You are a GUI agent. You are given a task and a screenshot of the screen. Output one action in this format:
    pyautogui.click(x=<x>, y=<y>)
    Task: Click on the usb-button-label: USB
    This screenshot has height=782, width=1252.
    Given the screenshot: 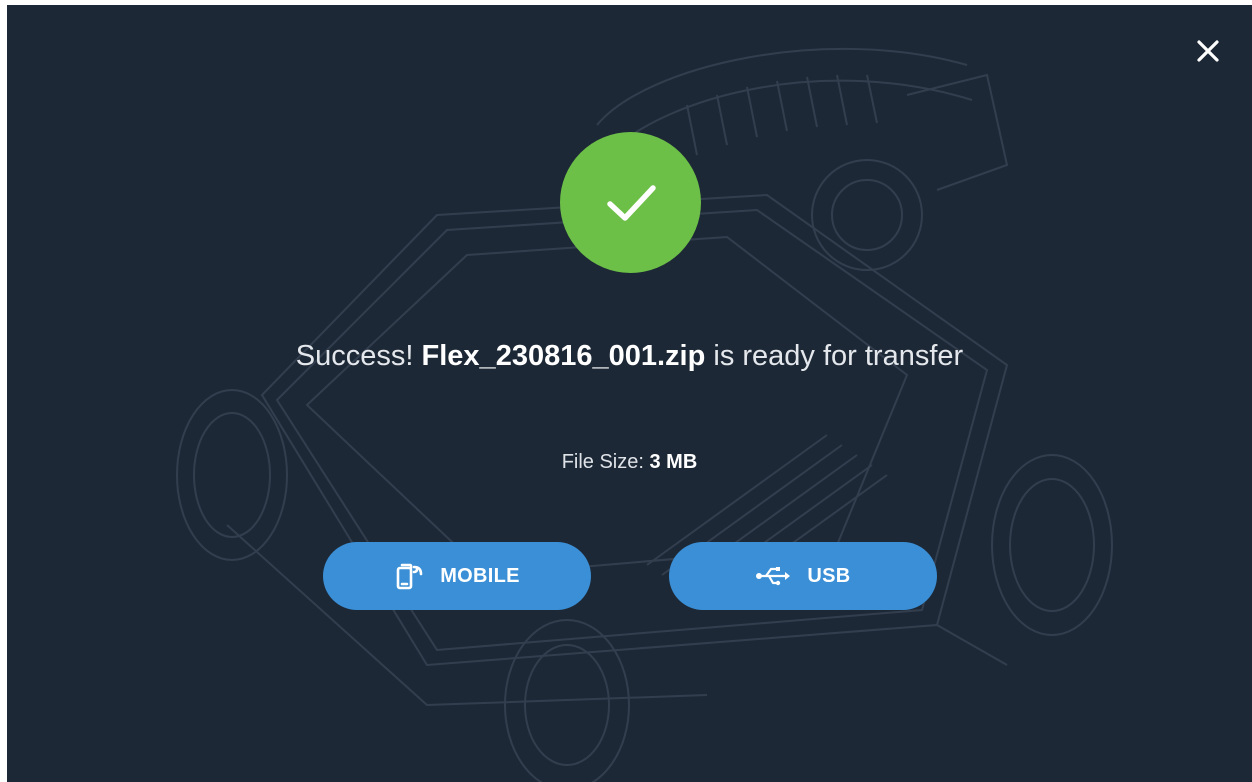 What is the action you would take?
    pyautogui.click(x=829, y=575)
    